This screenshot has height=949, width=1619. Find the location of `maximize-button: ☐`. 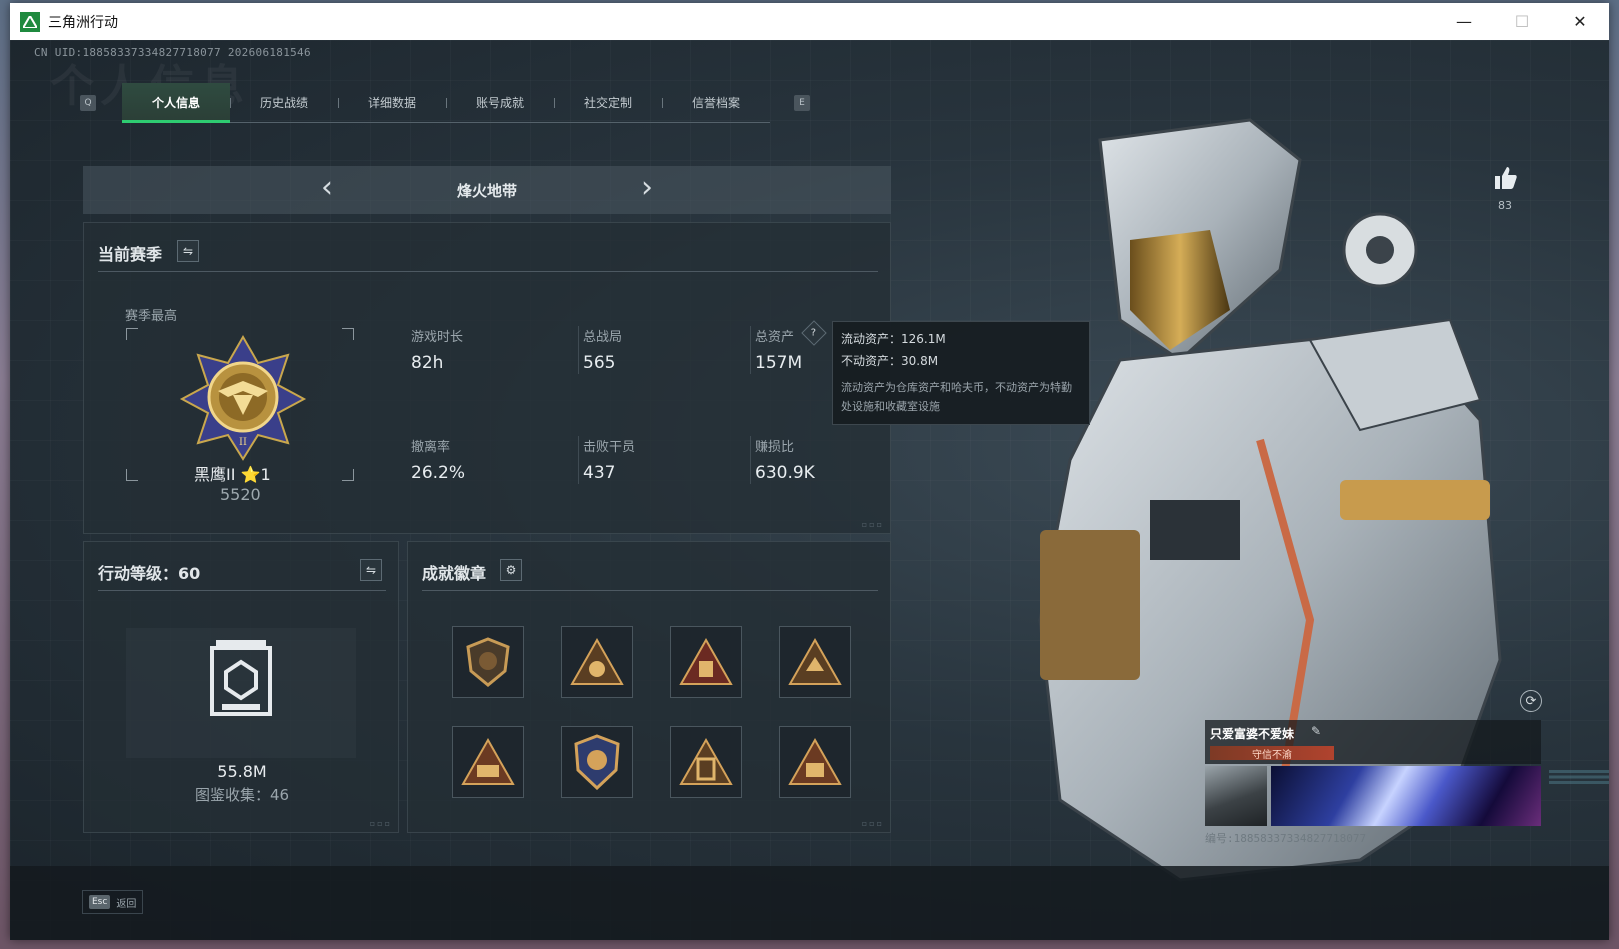

maximize-button: ☐ is located at coordinates (1522, 21).